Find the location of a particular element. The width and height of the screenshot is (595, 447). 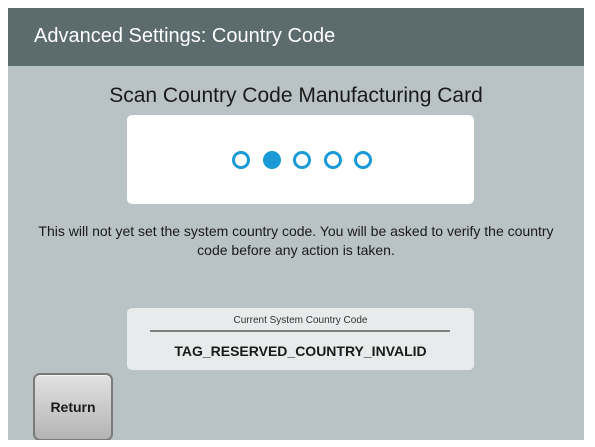

return-button-label: Return is located at coordinates (73, 407).